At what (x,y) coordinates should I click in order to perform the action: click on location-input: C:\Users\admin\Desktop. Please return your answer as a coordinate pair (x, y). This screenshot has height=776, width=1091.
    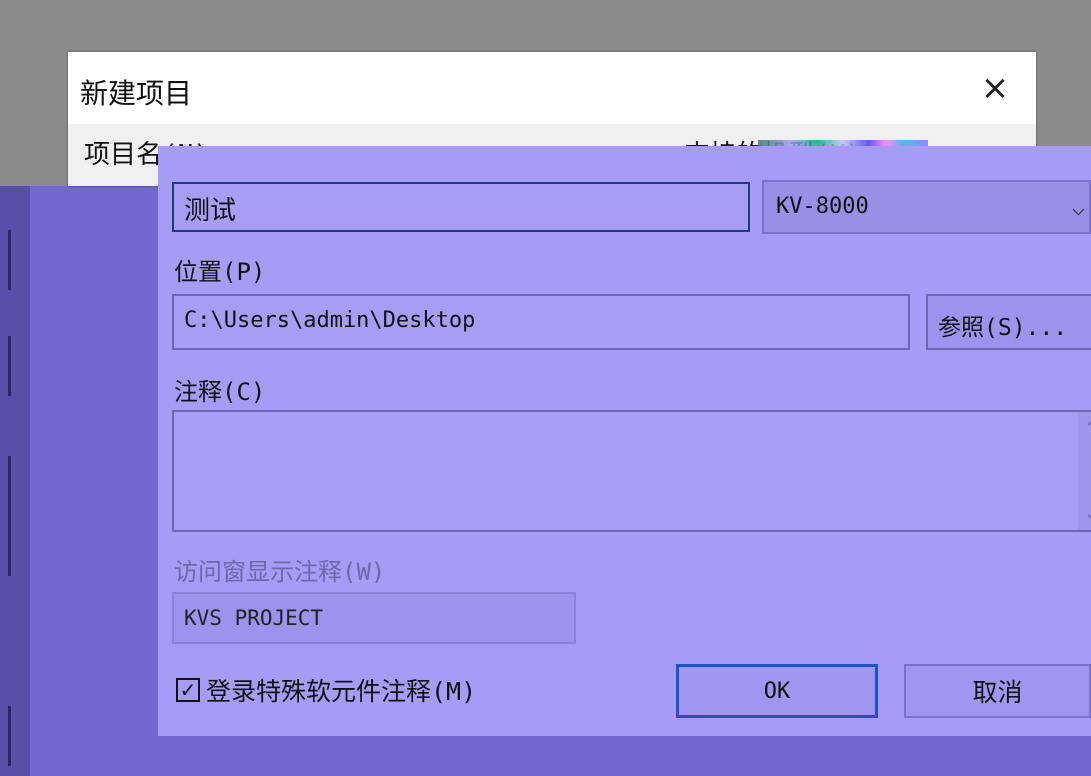
    Looking at the image, I should click on (541, 322).